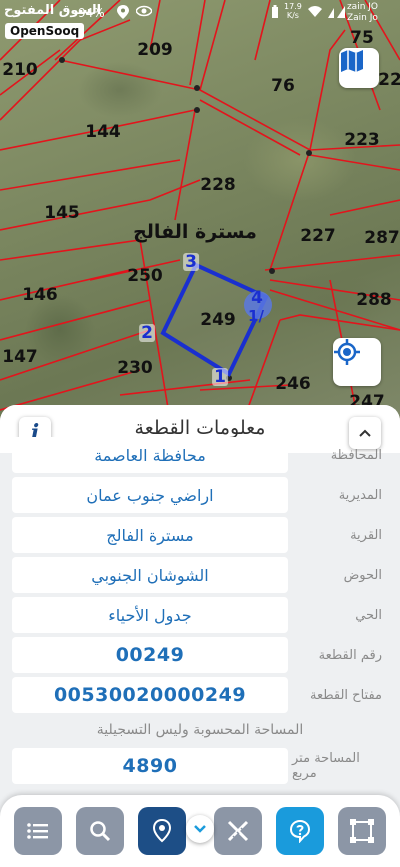  What do you see at coordinates (345, 695) in the screenshot?
I see `parcel-key-label: مفتاح القطعة` at bounding box center [345, 695].